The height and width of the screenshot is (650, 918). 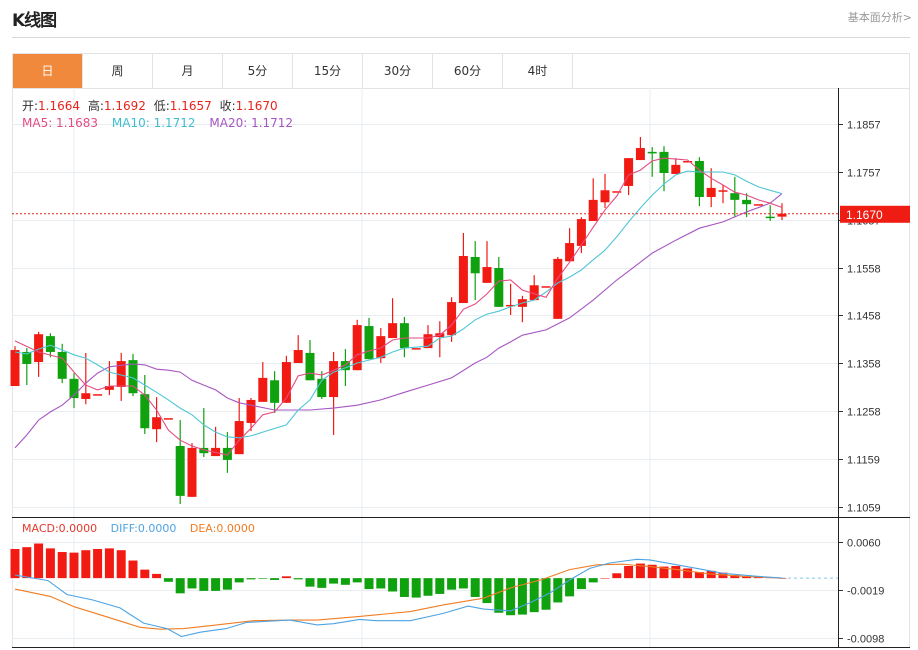 What do you see at coordinates (190, 106) in the screenshot?
I see `low-value: 1.1657` at bounding box center [190, 106].